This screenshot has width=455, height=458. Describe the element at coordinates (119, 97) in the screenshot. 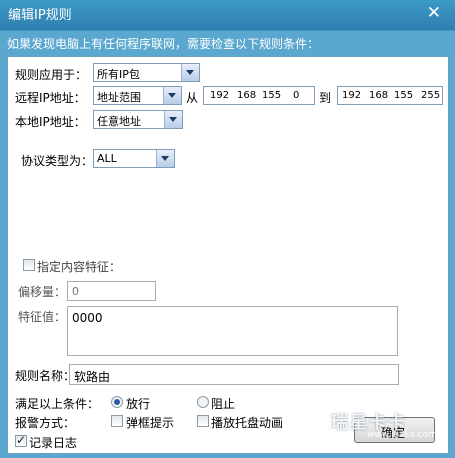

I see `remote-ip-select-value: 地址范围` at that location.